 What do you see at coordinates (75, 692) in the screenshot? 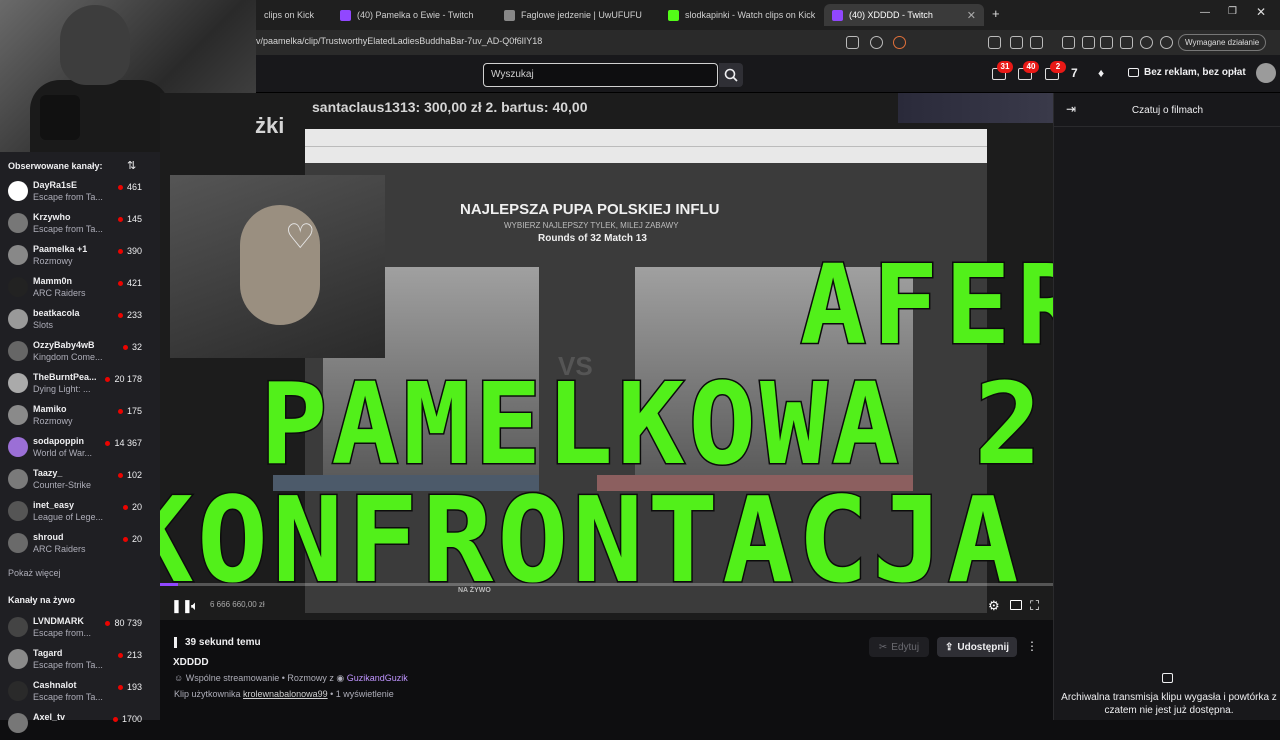
I see `channel-item: Cashnalot Escape from Ta... 193` at bounding box center [75, 692].